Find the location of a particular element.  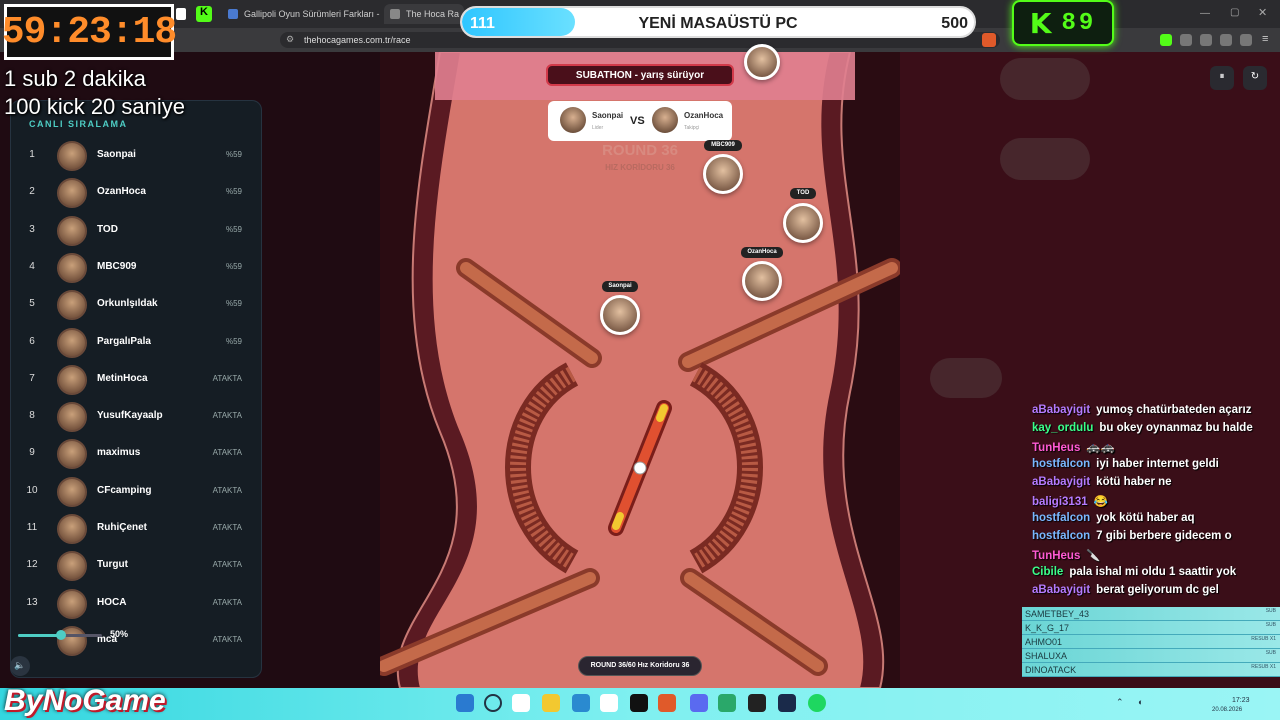

music-icon is located at coordinates (1206, 40).